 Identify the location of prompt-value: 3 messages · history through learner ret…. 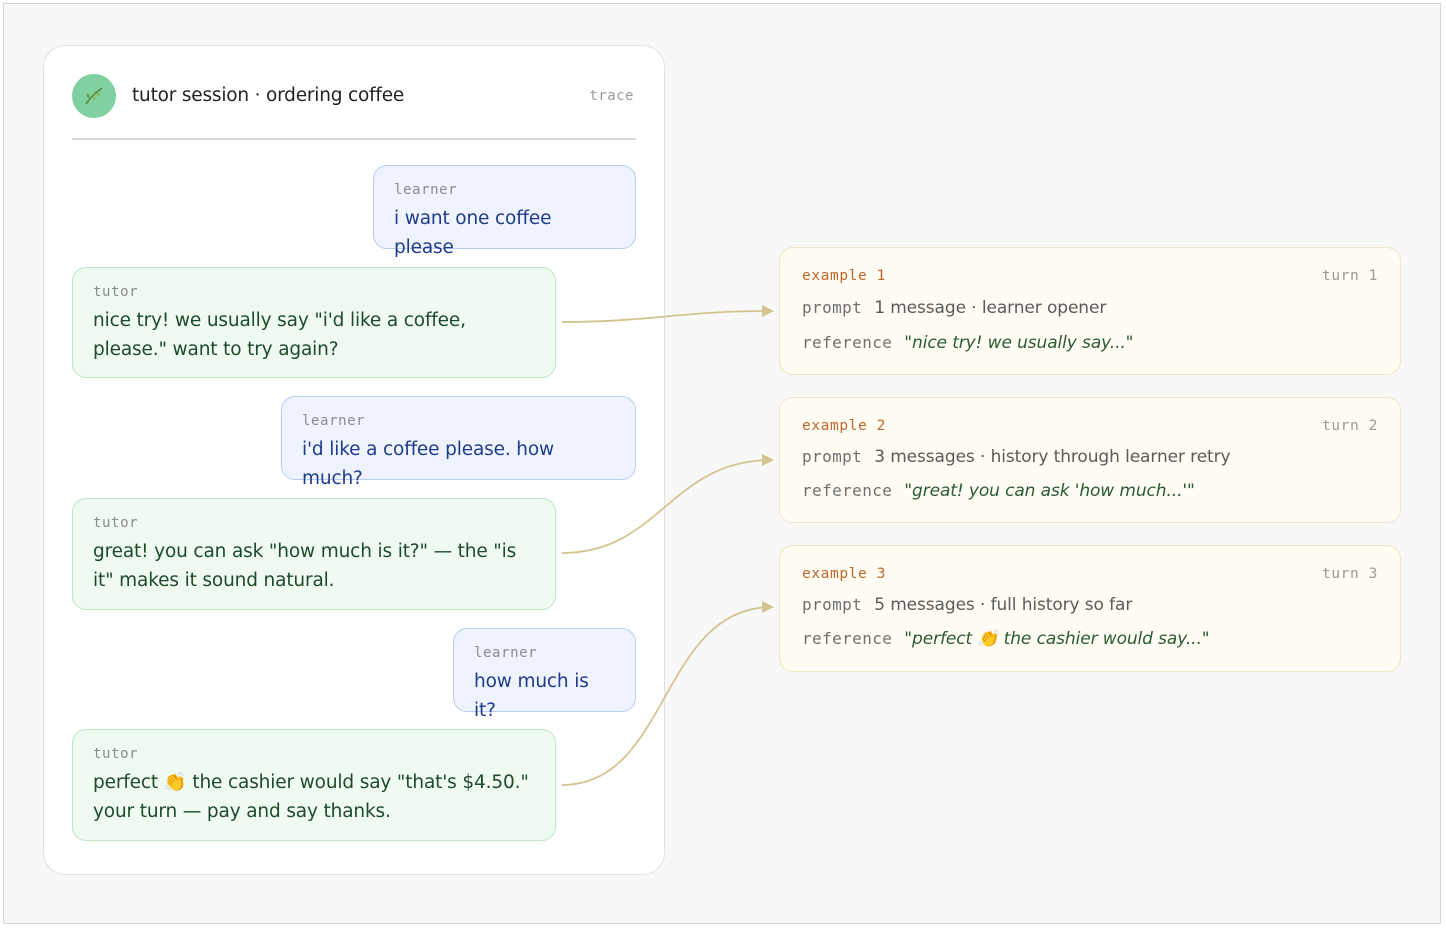
(1052, 457).